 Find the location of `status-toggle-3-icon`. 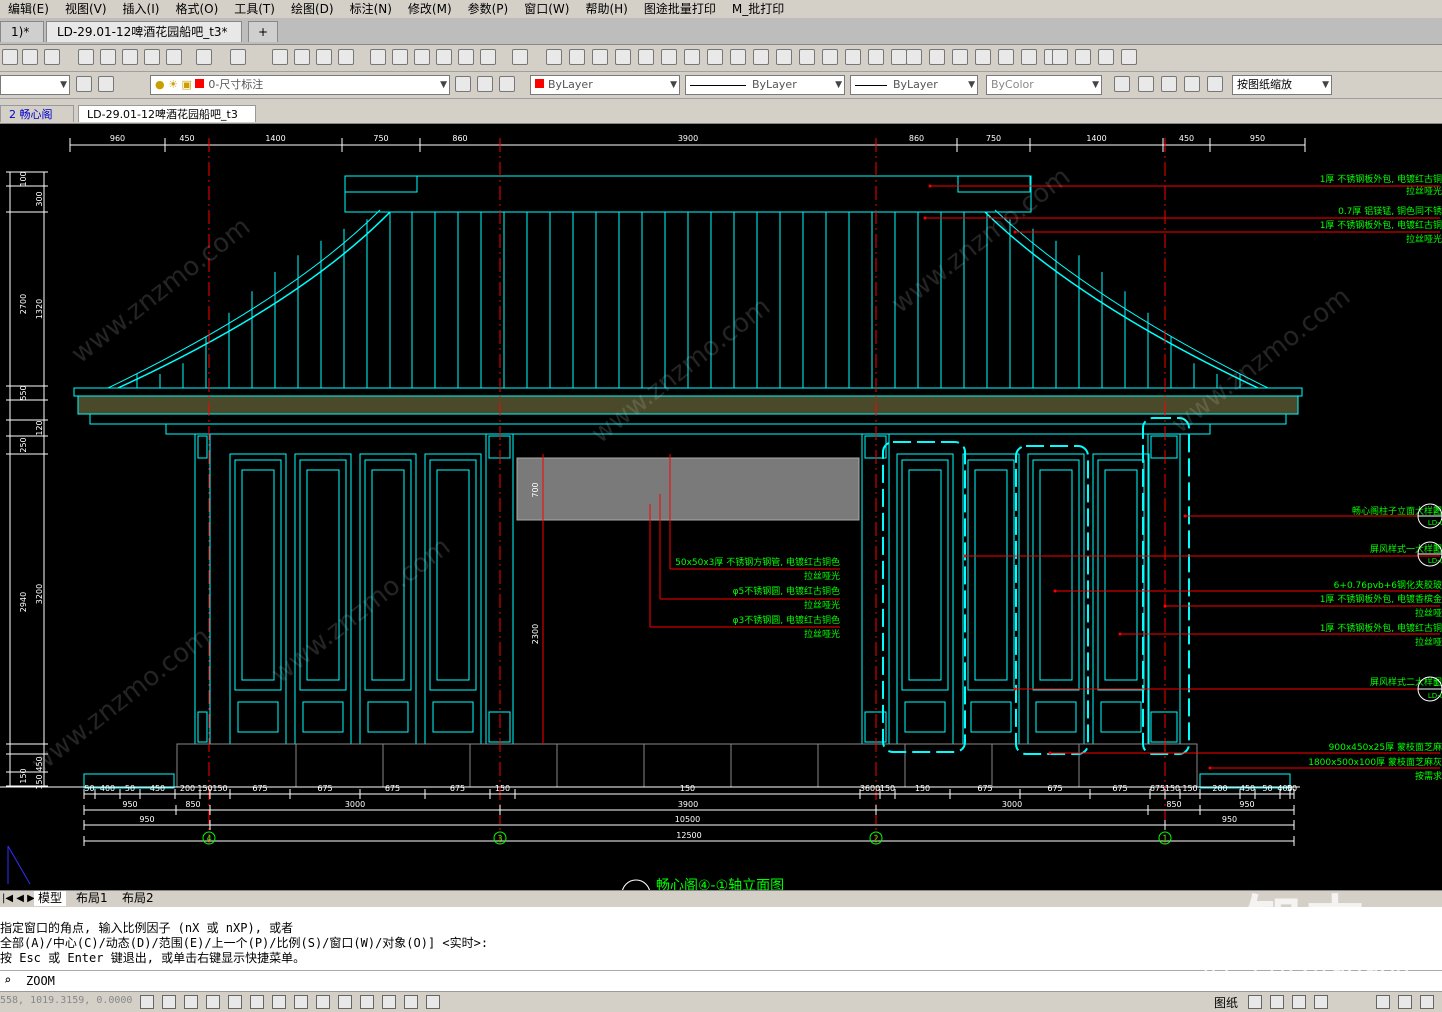

status-toggle-3-icon is located at coordinates (213, 1002).